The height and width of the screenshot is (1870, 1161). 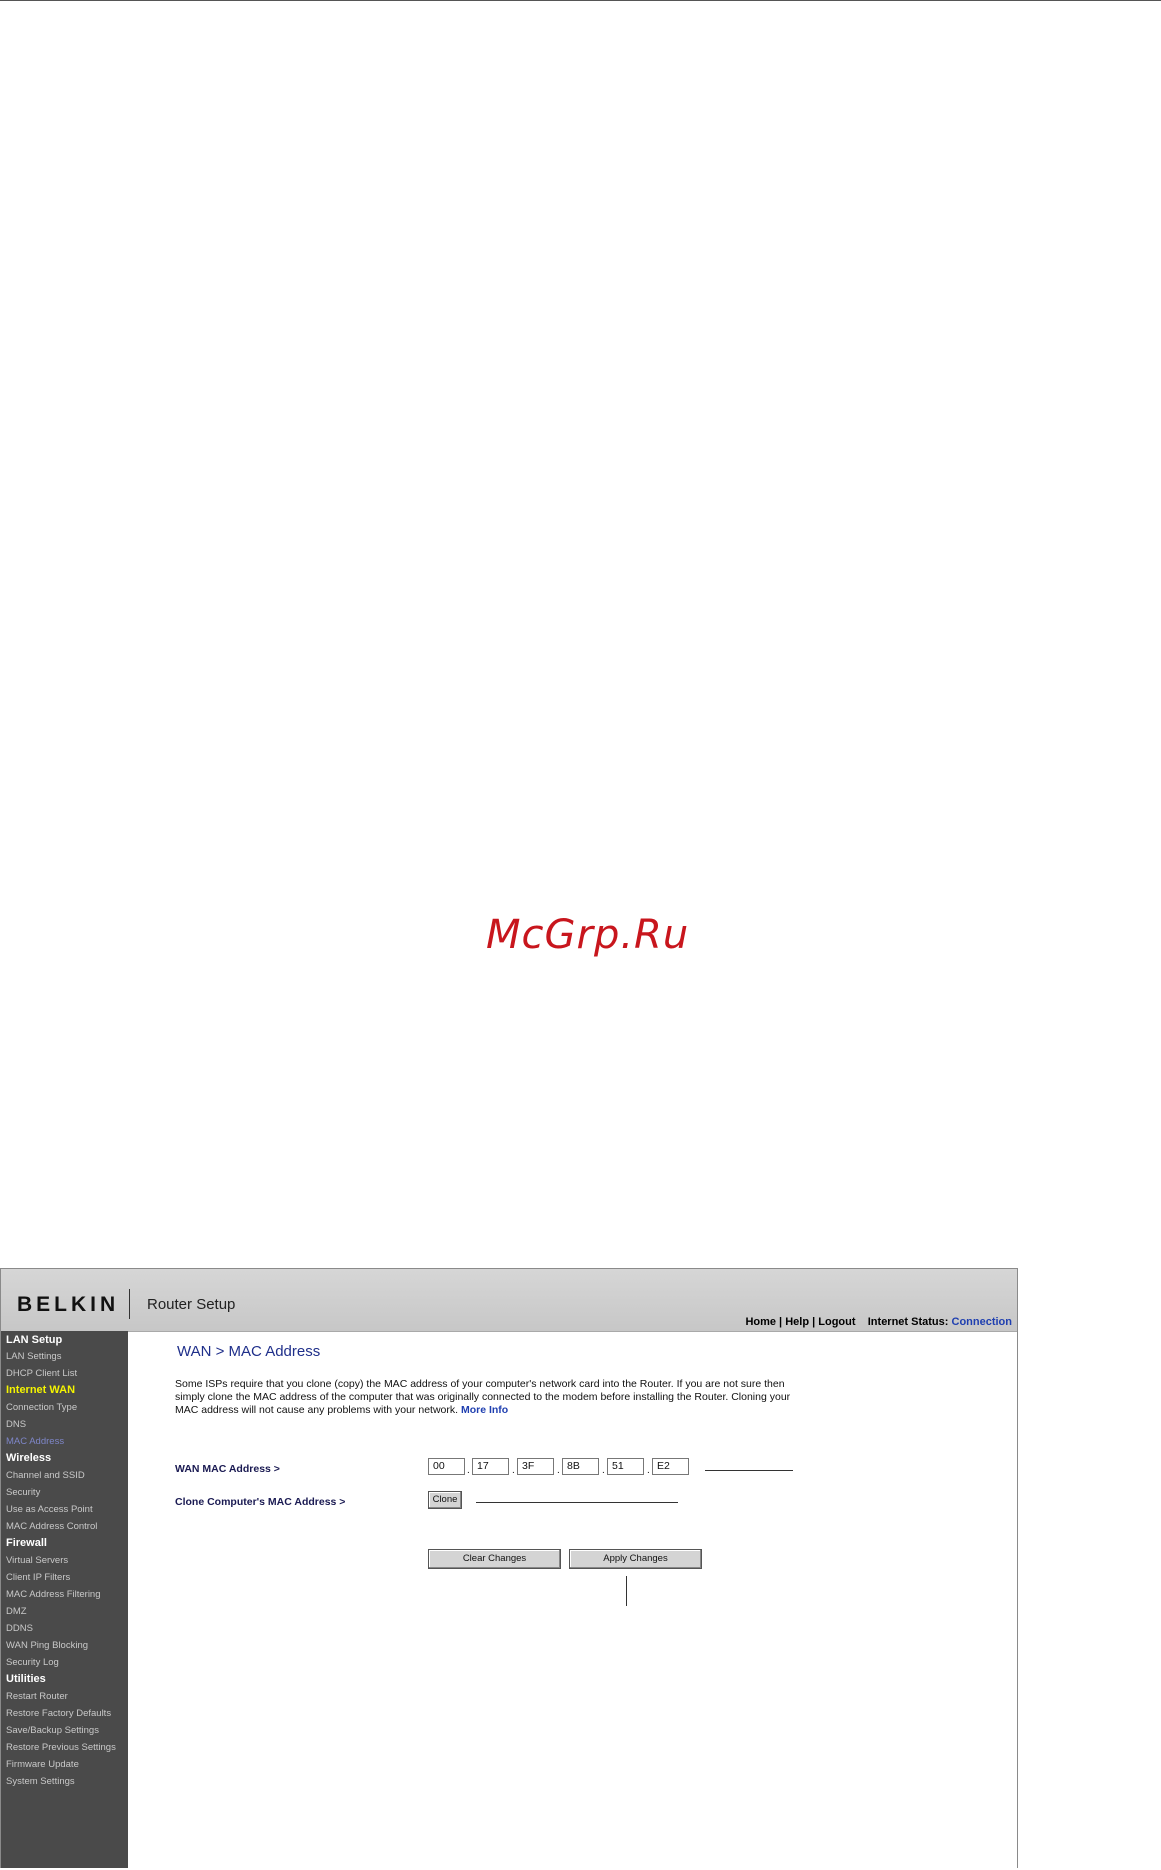 I want to click on sidebar-item-save-backup-settings: Save/Backup Settings, so click(x=52, y=1730).